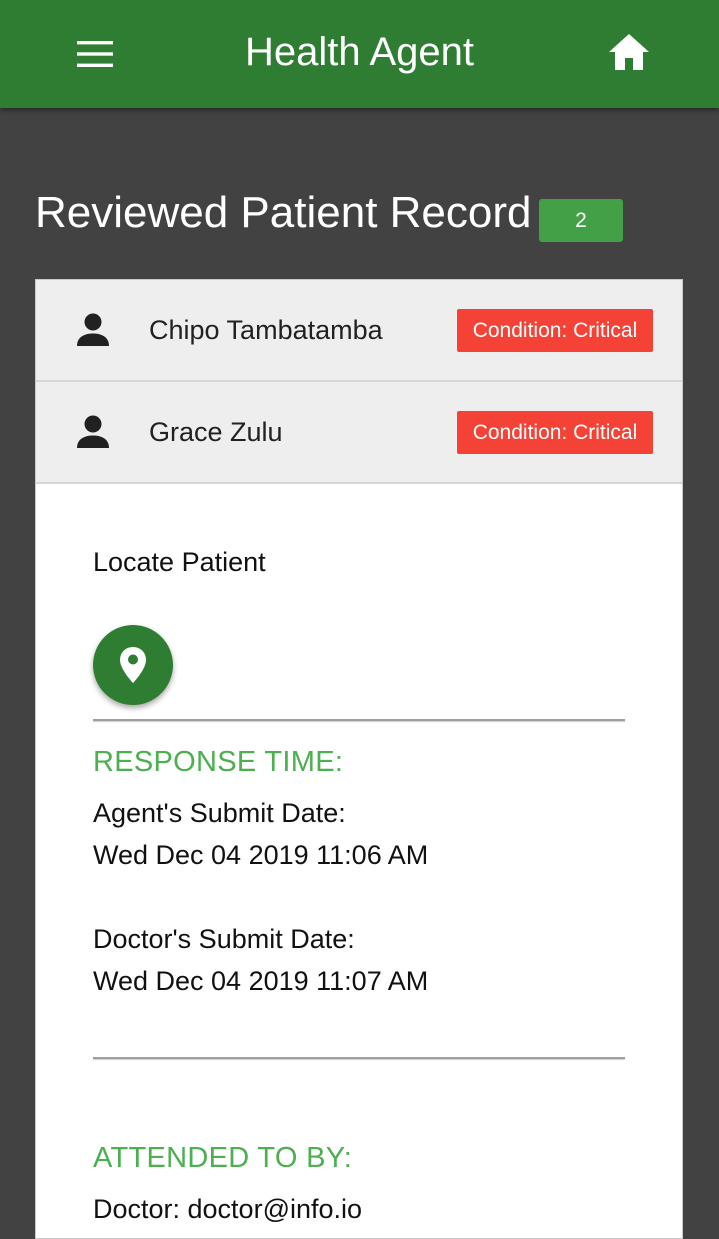 This screenshot has width=719, height=1239. What do you see at coordinates (219, 813) in the screenshot?
I see `agent-submit-label: Agent's Submit Date:` at bounding box center [219, 813].